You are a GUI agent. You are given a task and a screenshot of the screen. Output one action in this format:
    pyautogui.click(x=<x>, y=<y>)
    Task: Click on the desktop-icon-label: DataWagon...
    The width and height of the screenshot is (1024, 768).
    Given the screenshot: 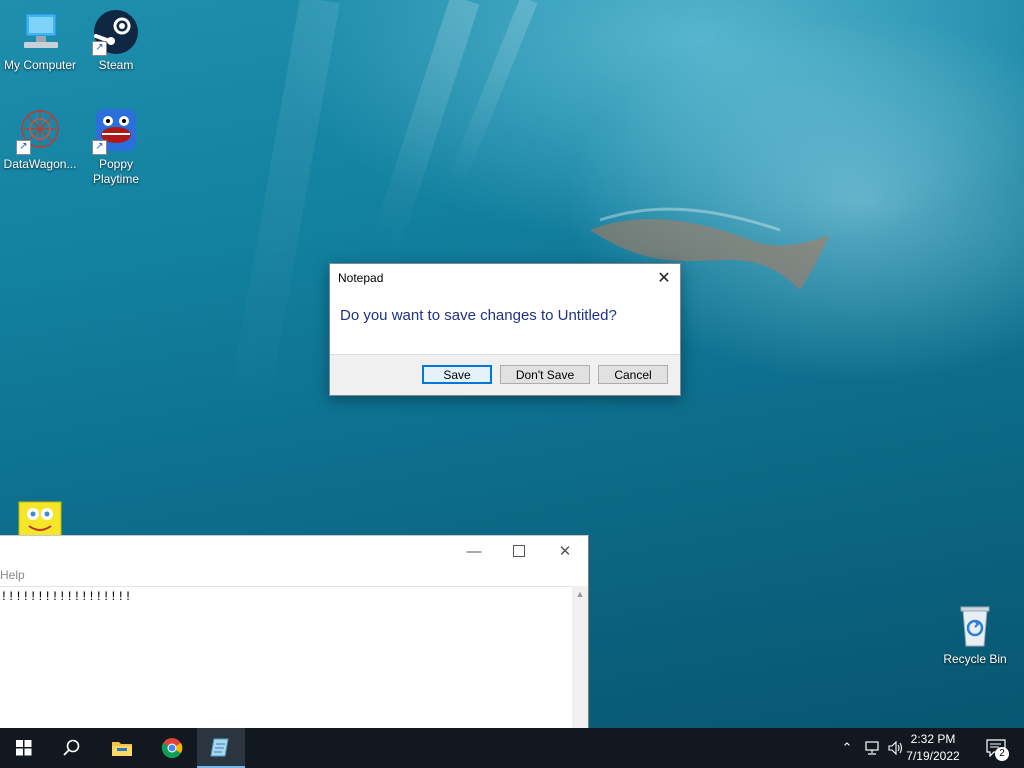 What is the action you would take?
    pyautogui.click(x=40, y=164)
    